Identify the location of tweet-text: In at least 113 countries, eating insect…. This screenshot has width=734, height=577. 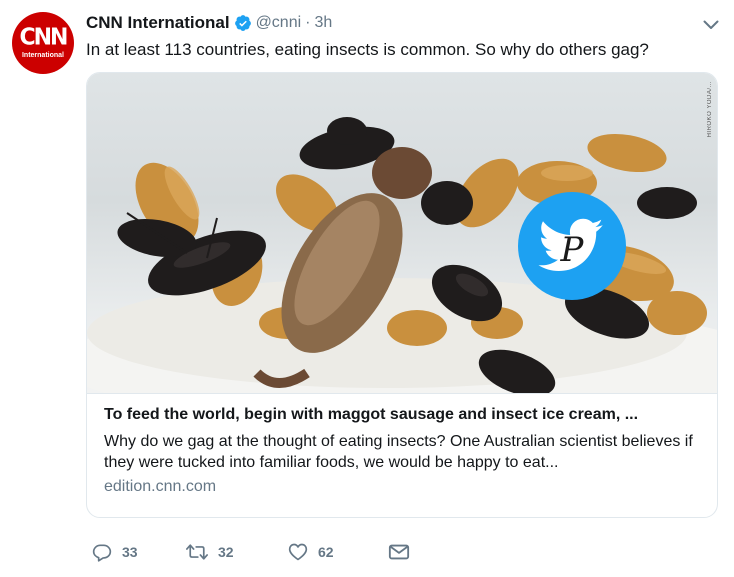
(367, 49).